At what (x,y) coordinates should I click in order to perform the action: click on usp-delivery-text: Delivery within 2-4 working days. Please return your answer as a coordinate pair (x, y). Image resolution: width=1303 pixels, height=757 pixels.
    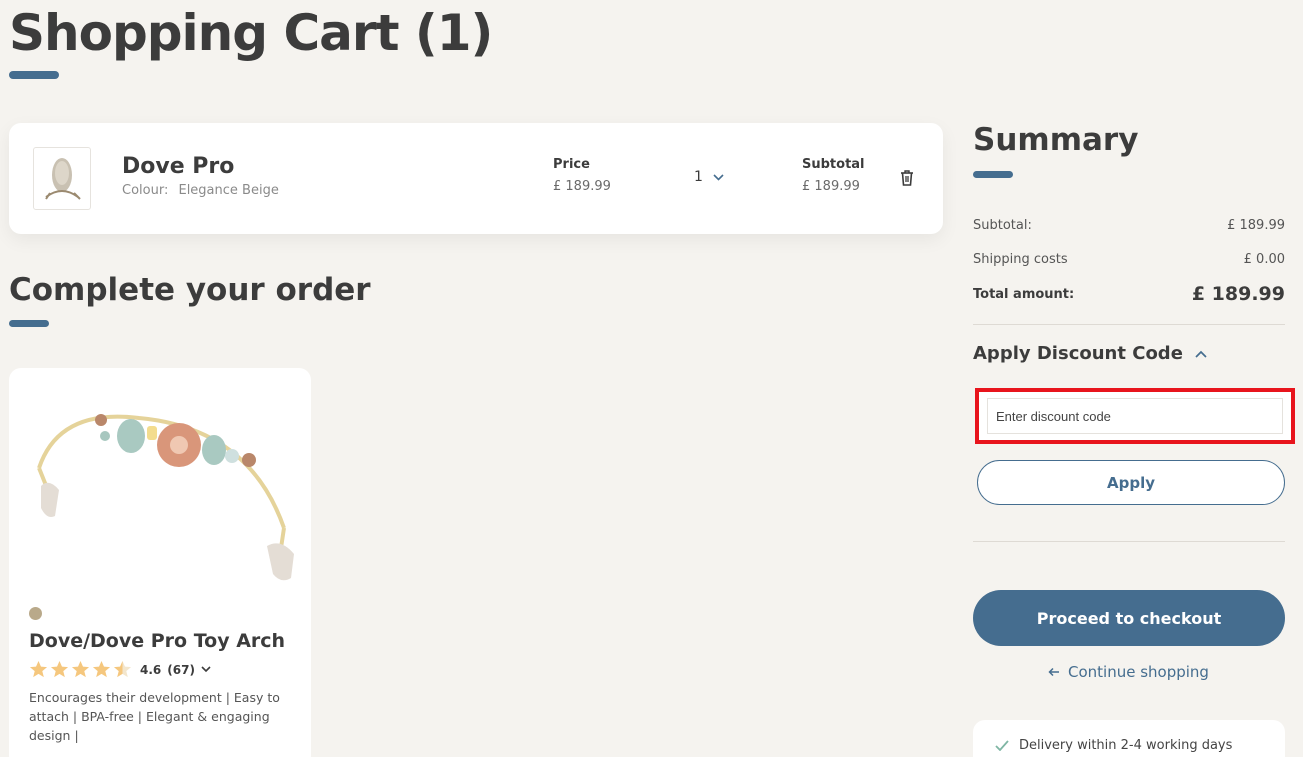
    Looking at the image, I should click on (1126, 745).